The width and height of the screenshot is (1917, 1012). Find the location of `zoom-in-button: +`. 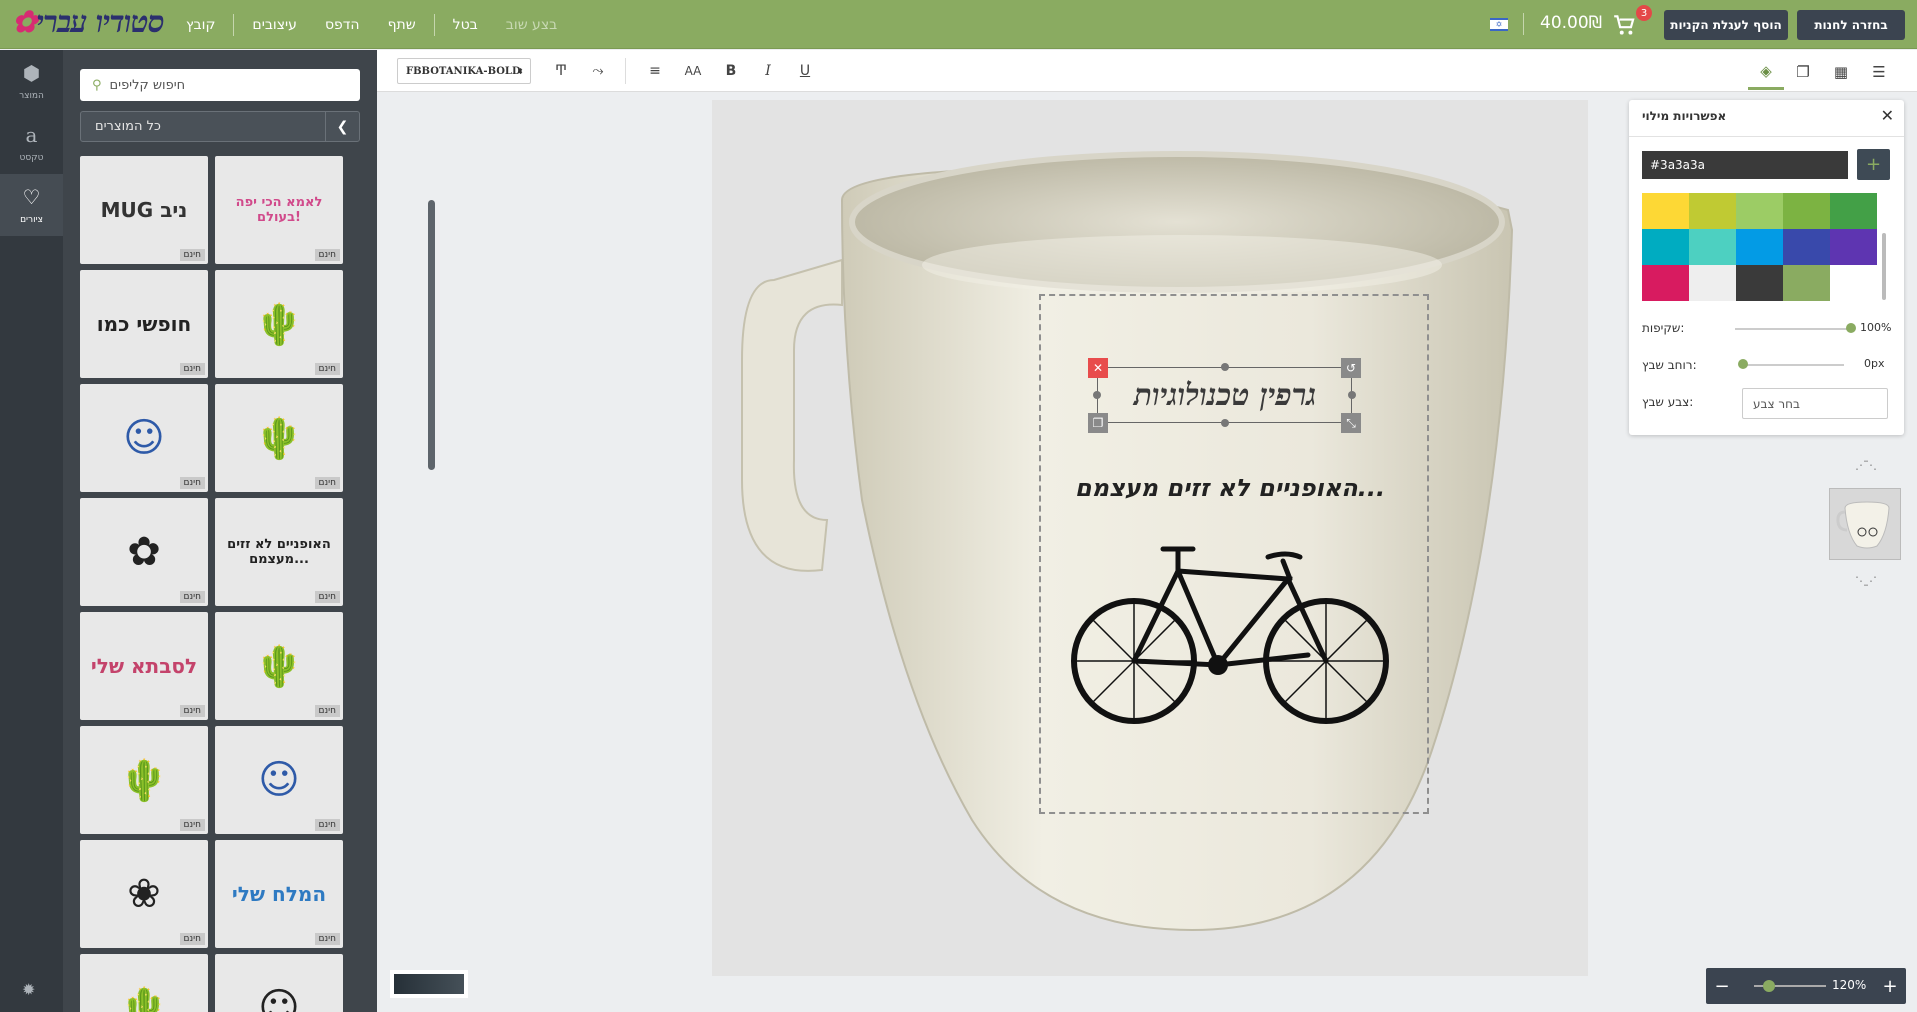

zoom-in-button: + is located at coordinates (1890, 986).